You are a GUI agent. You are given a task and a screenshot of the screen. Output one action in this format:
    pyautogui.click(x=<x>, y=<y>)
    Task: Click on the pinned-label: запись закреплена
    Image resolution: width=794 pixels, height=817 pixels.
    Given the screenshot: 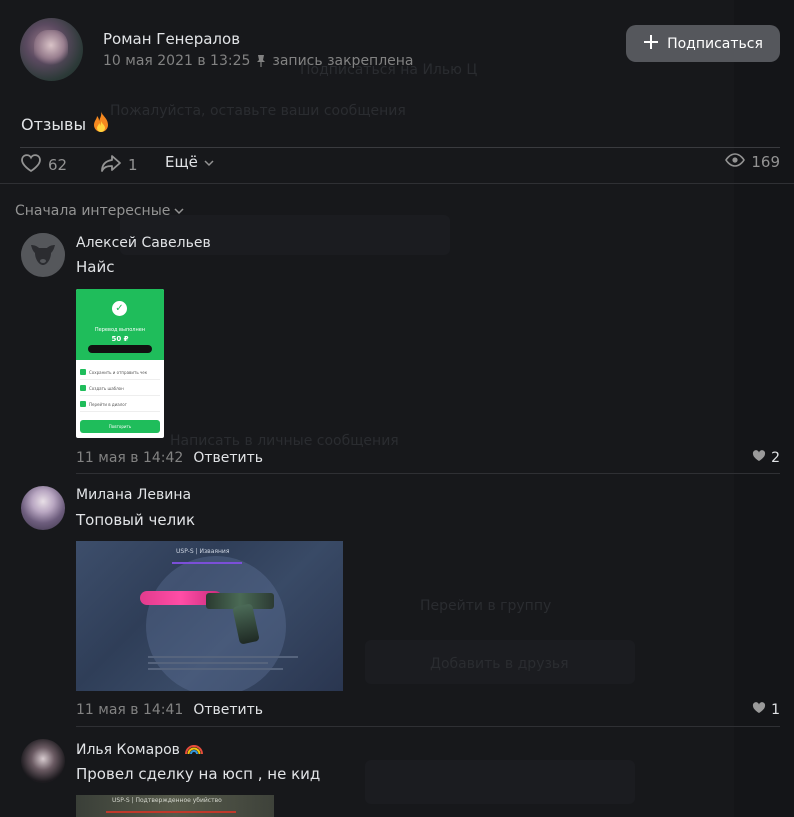 What is the action you would take?
    pyautogui.click(x=343, y=61)
    